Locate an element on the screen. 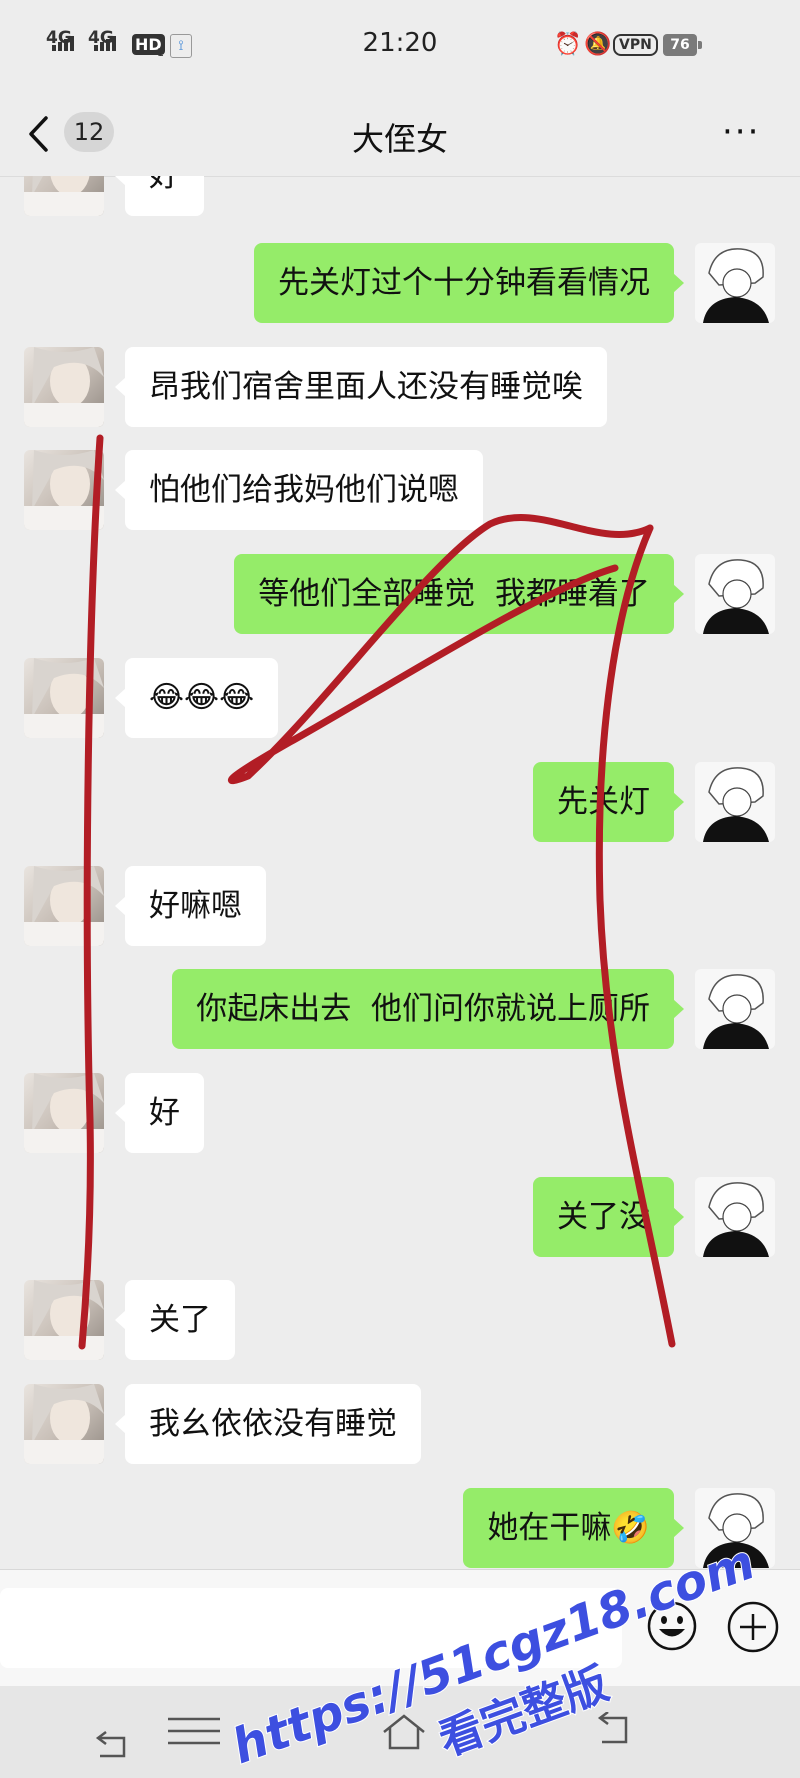 The width and height of the screenshot is (800, 1778). chat-title: 大侄女 is located at coordinates (399, 139).